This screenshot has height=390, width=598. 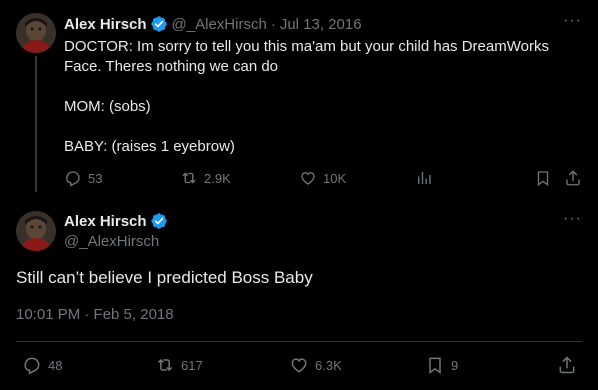 What do you see at coordinates (95, 314) in the screenshot?
I see `tweet-timestamp: 10:01 PM · Feb 5, 2018` at bounding box center [95, 314].